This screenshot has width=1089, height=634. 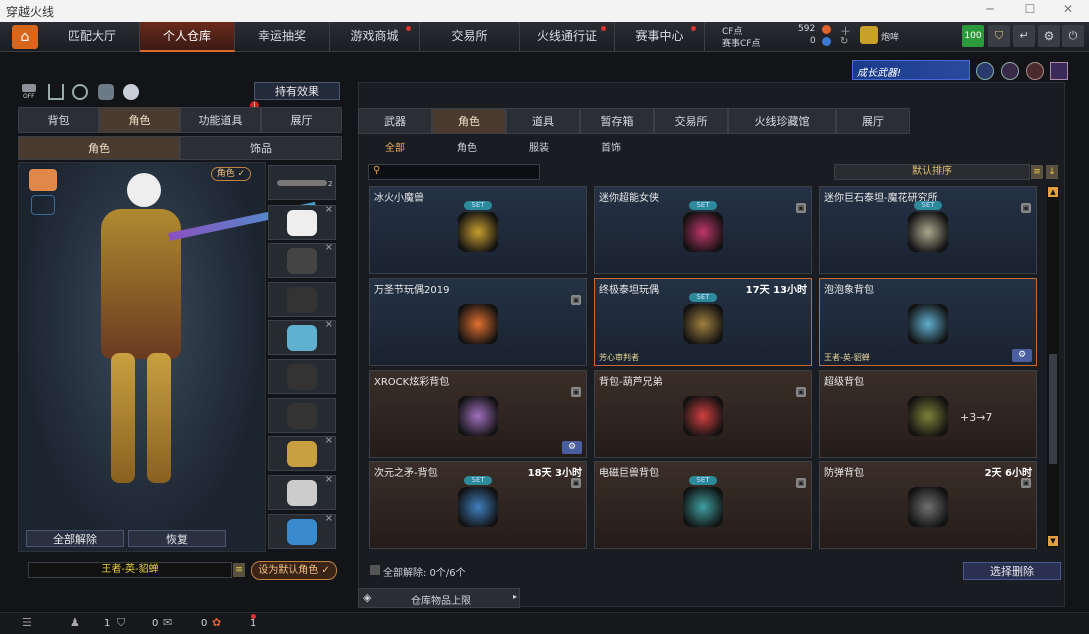 I want to click on filter-1: 角色, so click(x=467, y=146).